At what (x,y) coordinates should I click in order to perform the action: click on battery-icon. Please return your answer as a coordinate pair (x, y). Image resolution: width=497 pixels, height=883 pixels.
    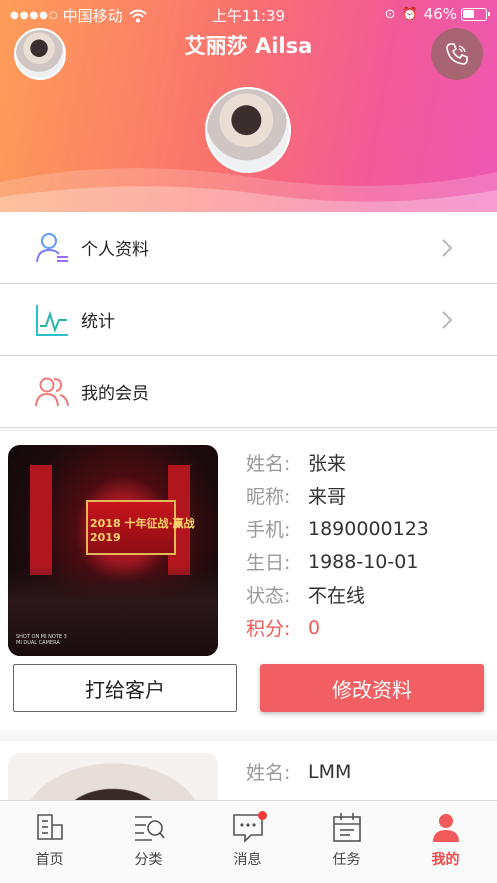
    Looking at the image, I should click on (475, 14).